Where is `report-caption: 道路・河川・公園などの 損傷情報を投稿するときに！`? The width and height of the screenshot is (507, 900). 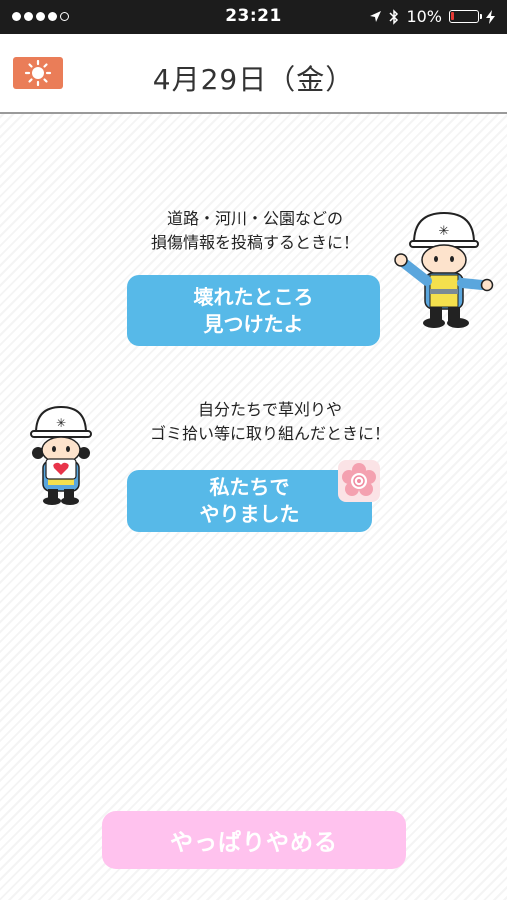
report-caption: 道路・河川・公園などの 損傷情報を投稿するときに！ is located at coordinates (254, 230).